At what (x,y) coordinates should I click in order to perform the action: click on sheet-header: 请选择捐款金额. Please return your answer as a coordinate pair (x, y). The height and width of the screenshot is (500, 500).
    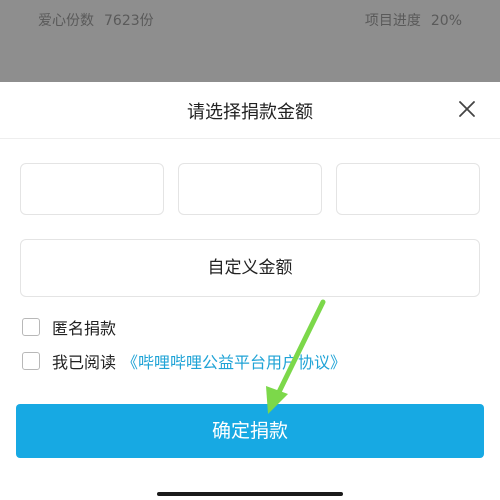
    Looking at the image, I should click on (250, 110).